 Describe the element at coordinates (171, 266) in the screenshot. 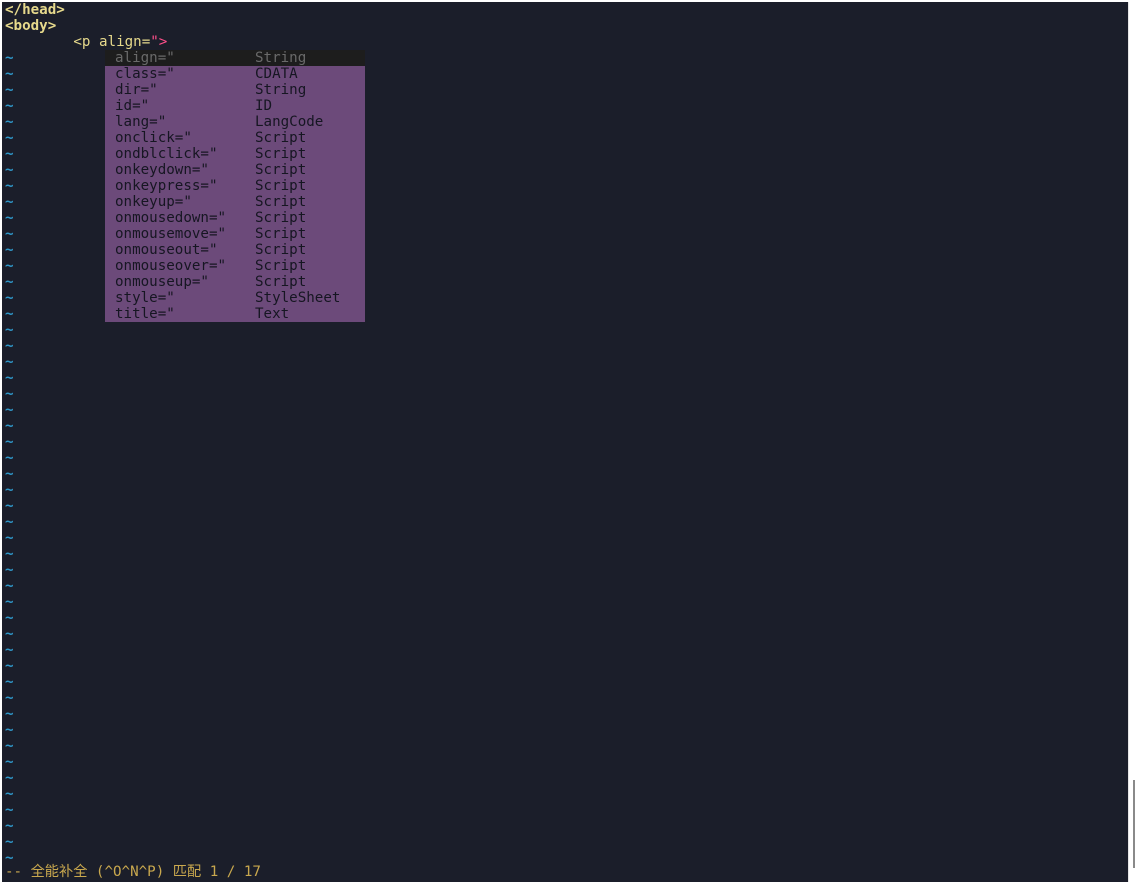

I see `completion-item-name: onmouseover="` at that location.